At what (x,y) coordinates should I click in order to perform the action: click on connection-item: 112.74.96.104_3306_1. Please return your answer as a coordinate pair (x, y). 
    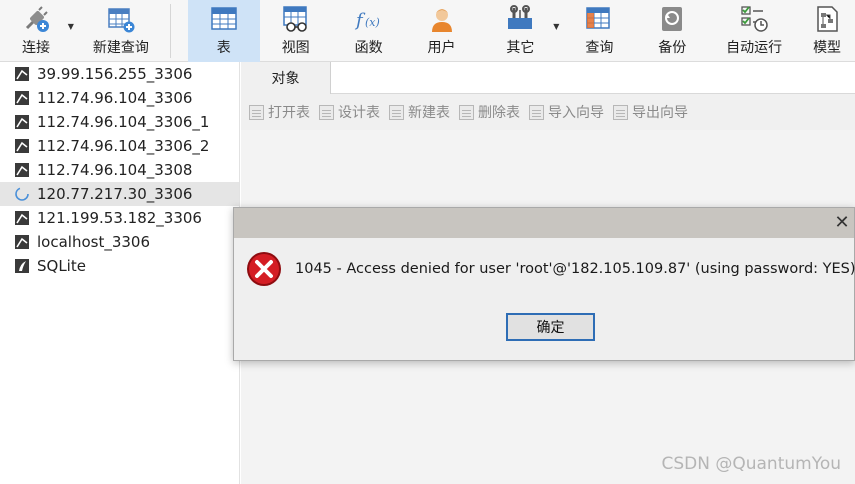
    Looking at the image, I should click on (119, 122).